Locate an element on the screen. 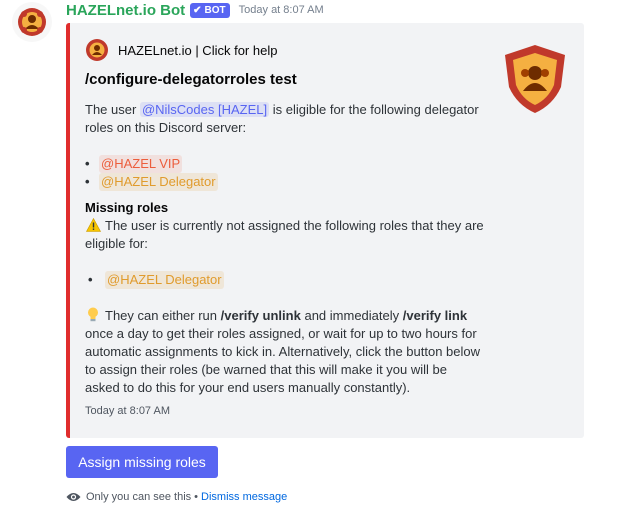 The height and width of the screenshot is (525, 617). dismiss-message-link: Dismiss message is located at coordinates (244, 497).